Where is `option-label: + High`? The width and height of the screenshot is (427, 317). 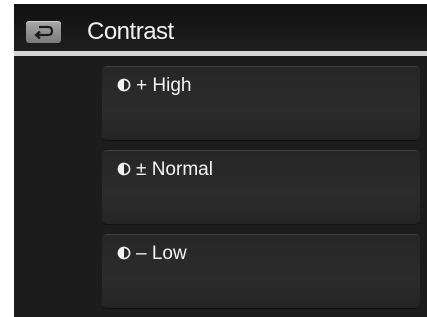 option-label: + High is located at coordinates (164, 85).